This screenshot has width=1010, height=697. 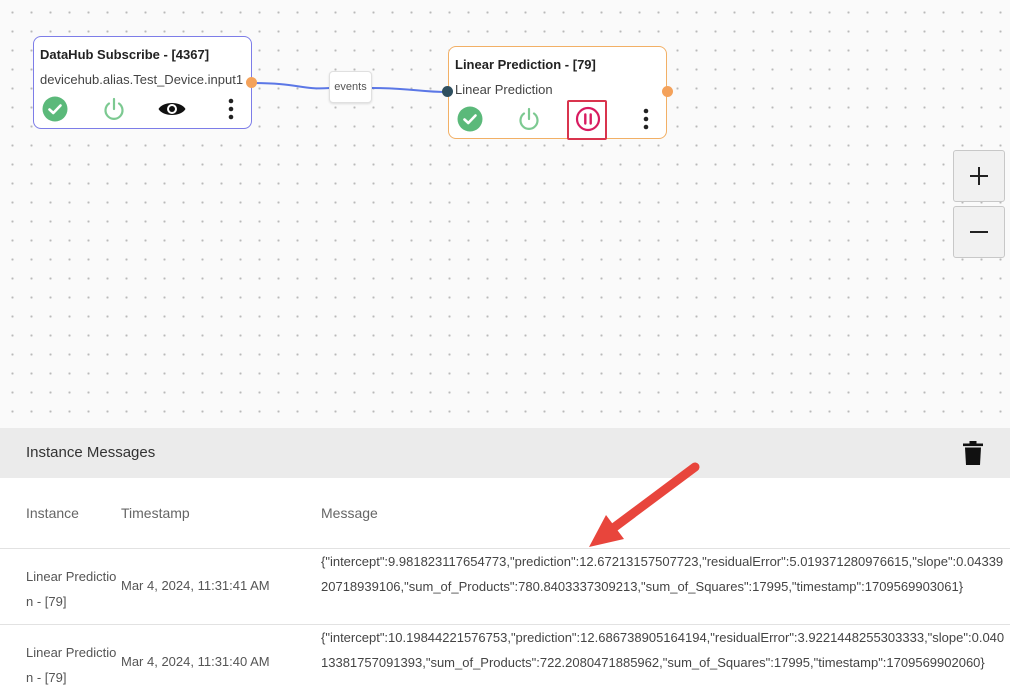 What do you see at coordinates (505, 453) in the screenshot?
I see `instance-messages-header: Instance Messages` at bounding box center [505, 453].